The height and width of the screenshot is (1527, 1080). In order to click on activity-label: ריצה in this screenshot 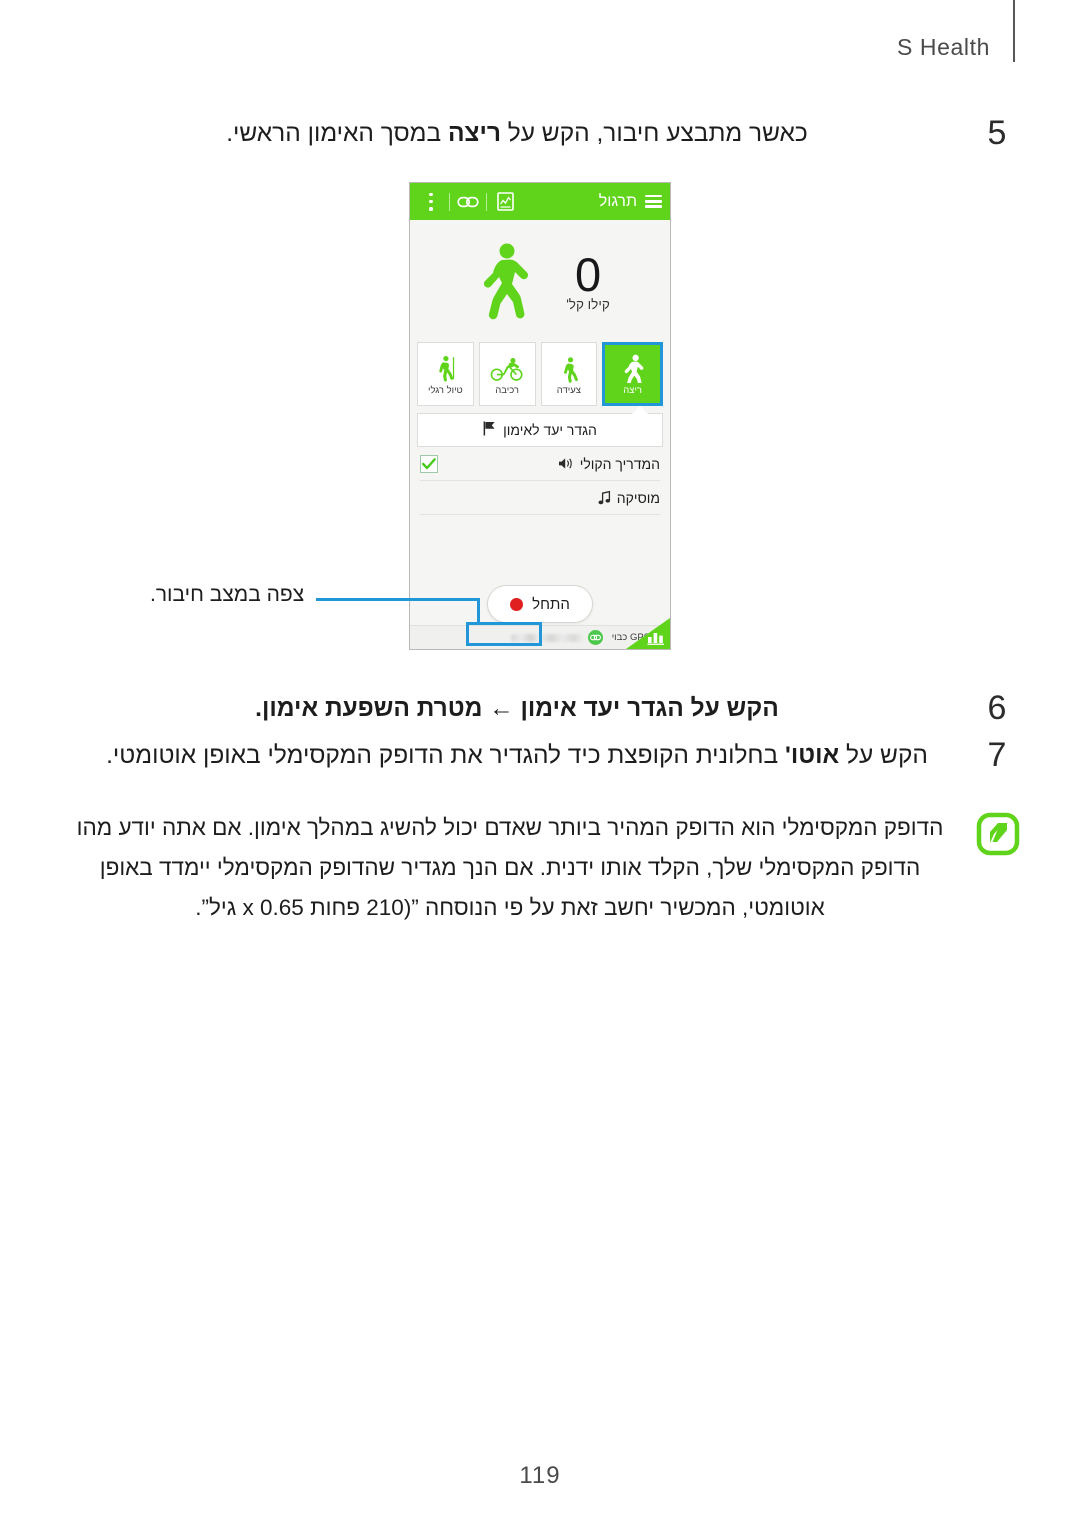, I will do `click(632, 390)`.